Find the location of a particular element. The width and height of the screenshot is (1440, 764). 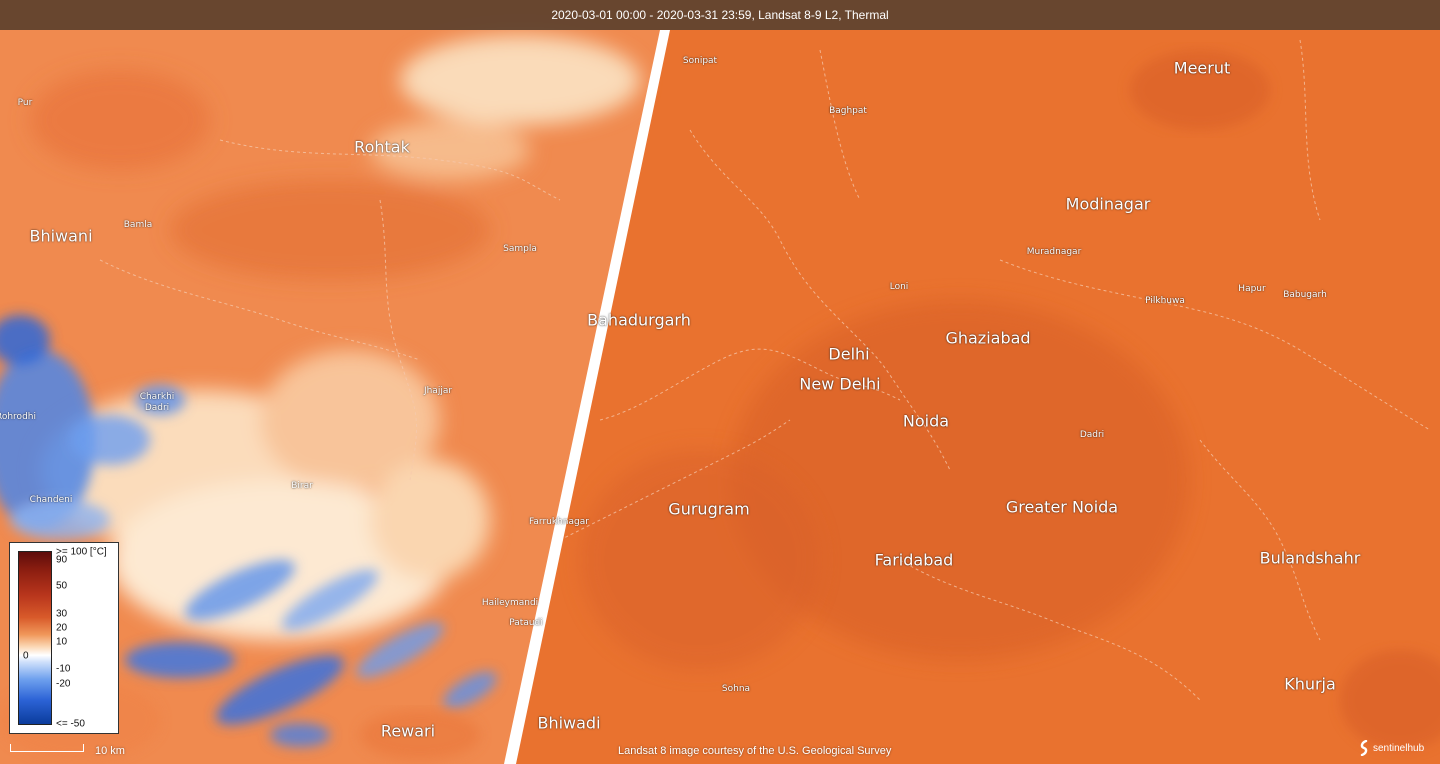

place-label: Meerut is located at coordinates (1202, 68).